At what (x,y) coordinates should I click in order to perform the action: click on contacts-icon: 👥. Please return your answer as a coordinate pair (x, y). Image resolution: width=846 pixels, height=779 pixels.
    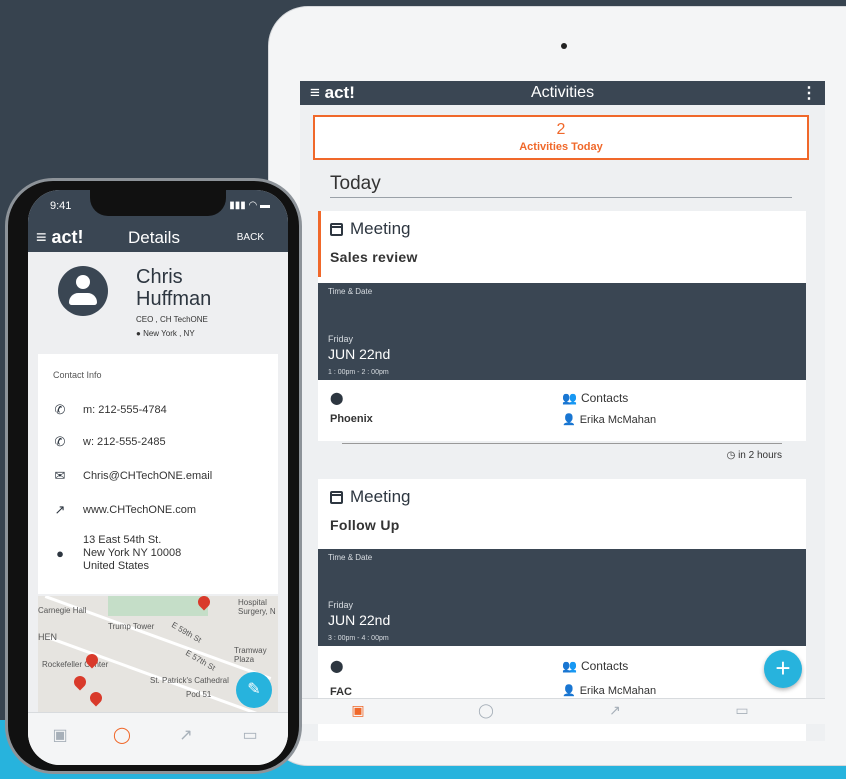
    Looking at the image, I should click on (569, 398).